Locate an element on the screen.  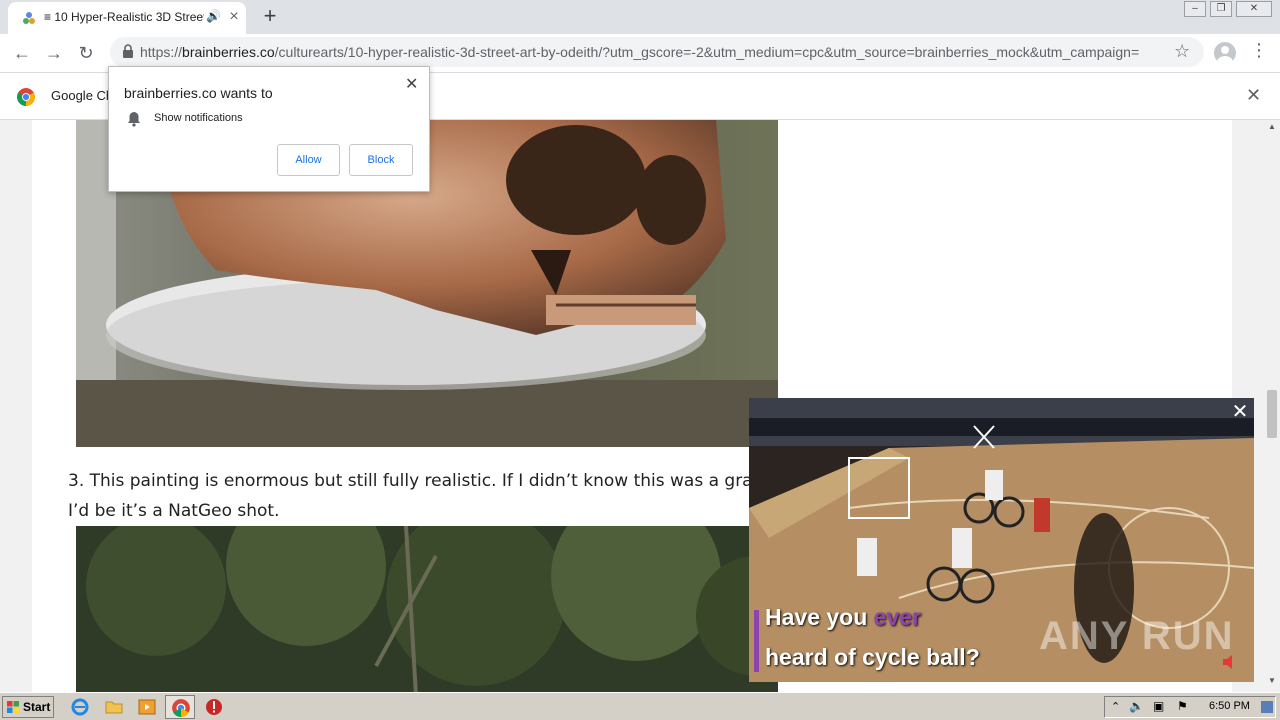
reload-icon: ↻ is located at coordinates (86, 53).